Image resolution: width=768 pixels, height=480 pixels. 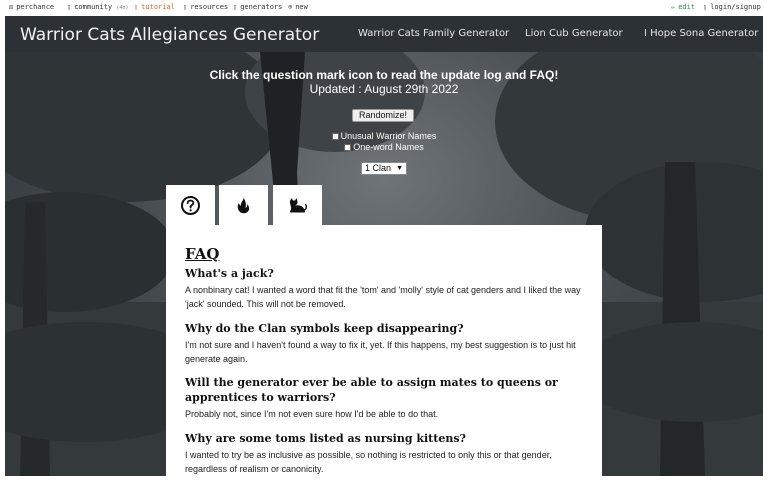 I want to click on oneword-names-option: One-word Names, so click(x=384, y=147).